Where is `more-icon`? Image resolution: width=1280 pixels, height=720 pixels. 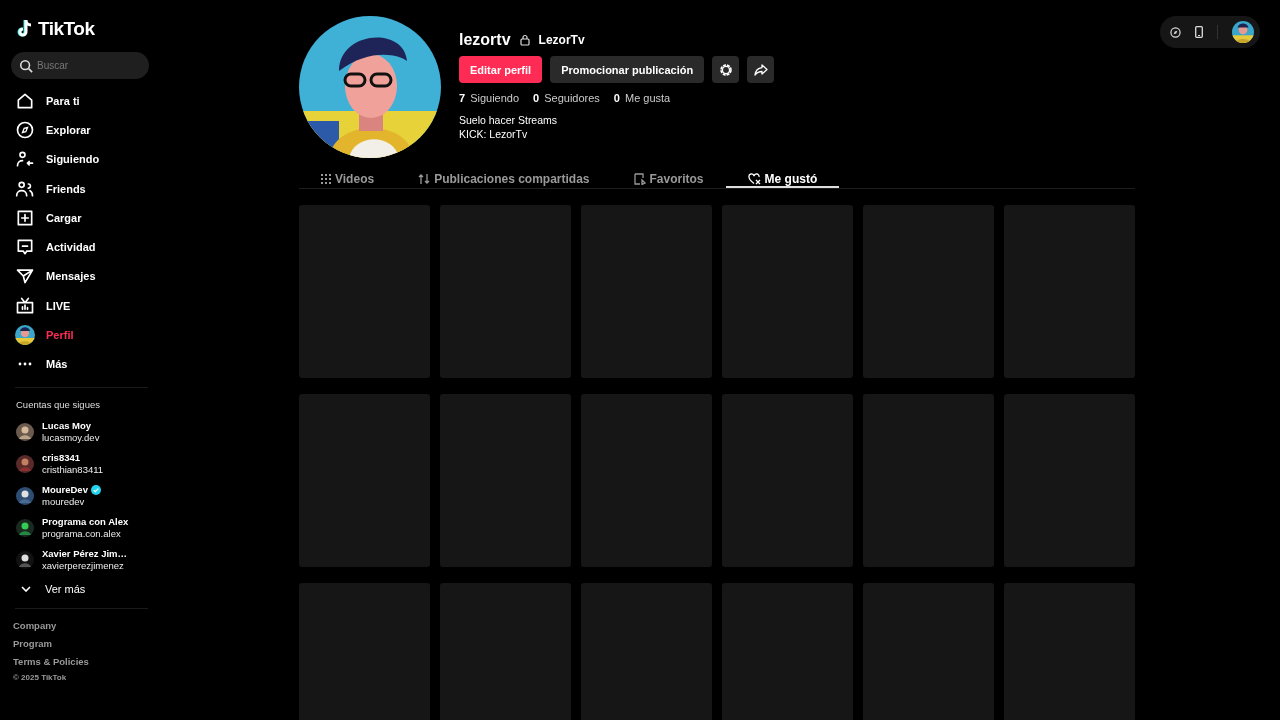 more-icon is located at coordinates (25, 364).